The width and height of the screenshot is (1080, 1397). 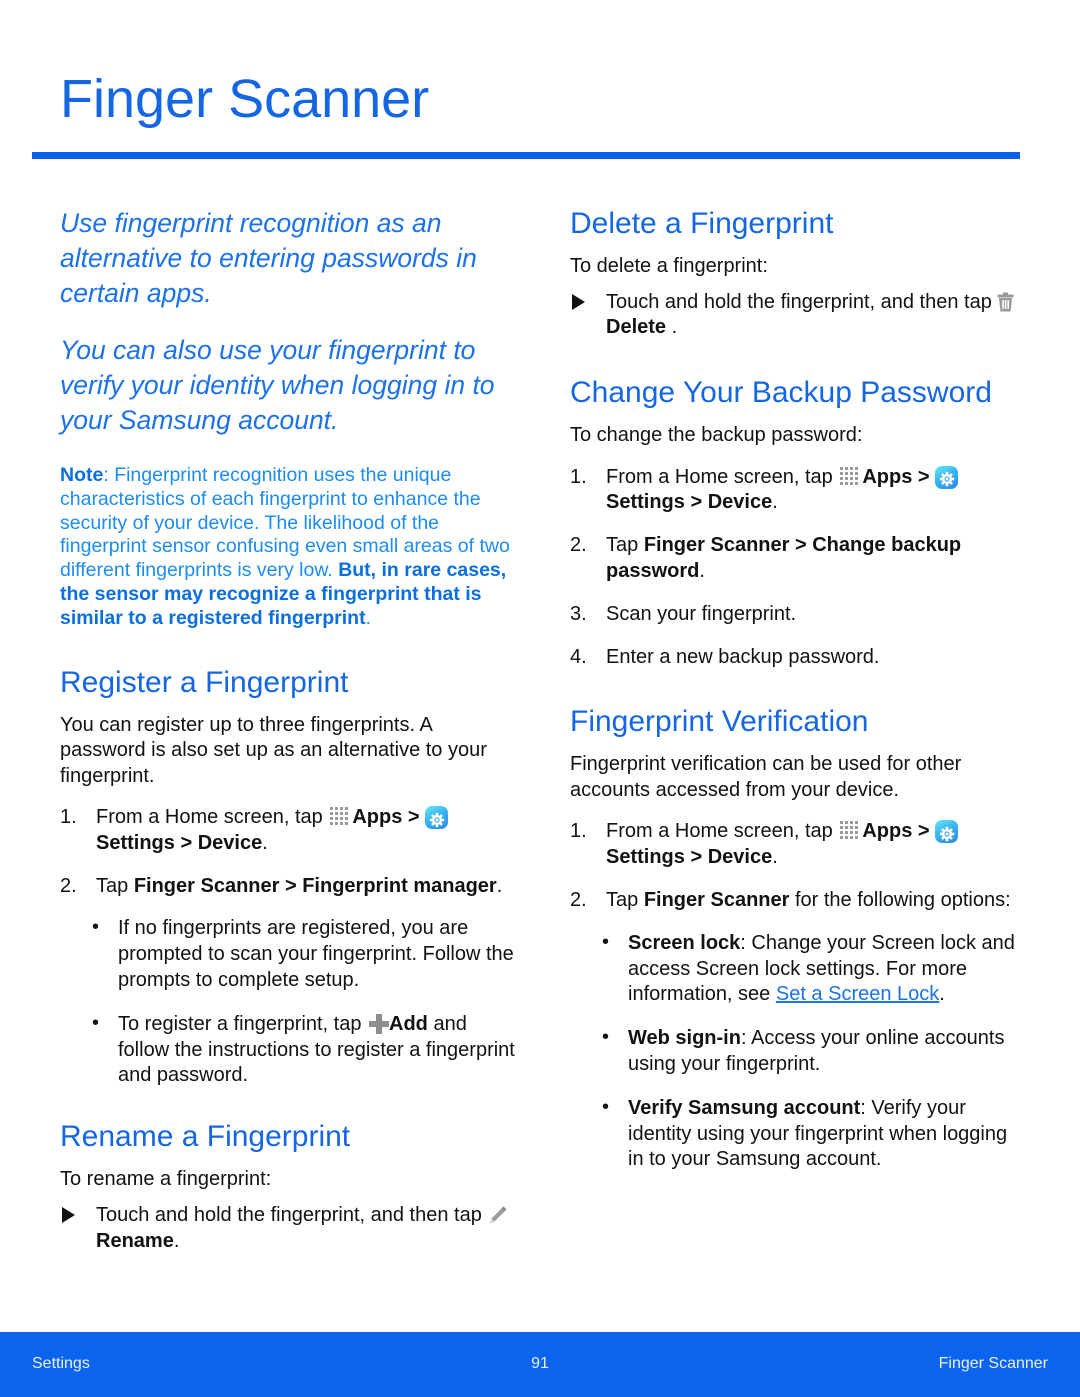 What do you see at coordinates (701, 613) in the screenshot?
I see `step-text: Scan your fingerprint.` at bounding box center [701, 613].